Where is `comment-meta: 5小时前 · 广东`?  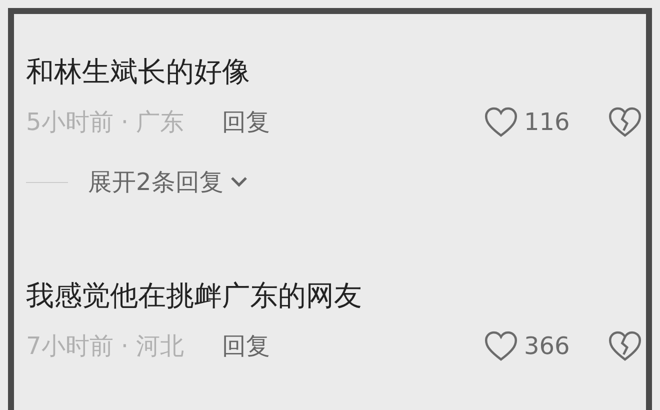
comment-meta: 5小时前 · 广东 is located at coordinates (105, 122).